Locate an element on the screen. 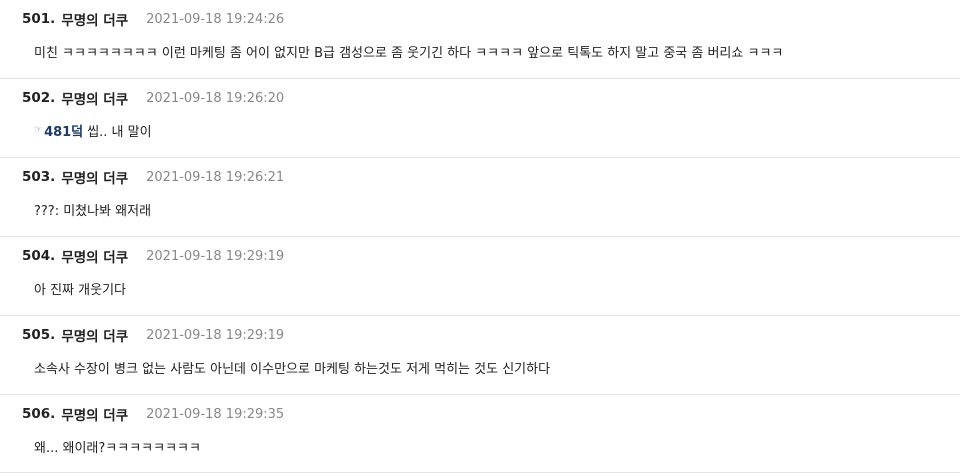 The image size is (960, 473). reply-anchor-link: ☞ 481덬 is located at coordinates (58, 130).